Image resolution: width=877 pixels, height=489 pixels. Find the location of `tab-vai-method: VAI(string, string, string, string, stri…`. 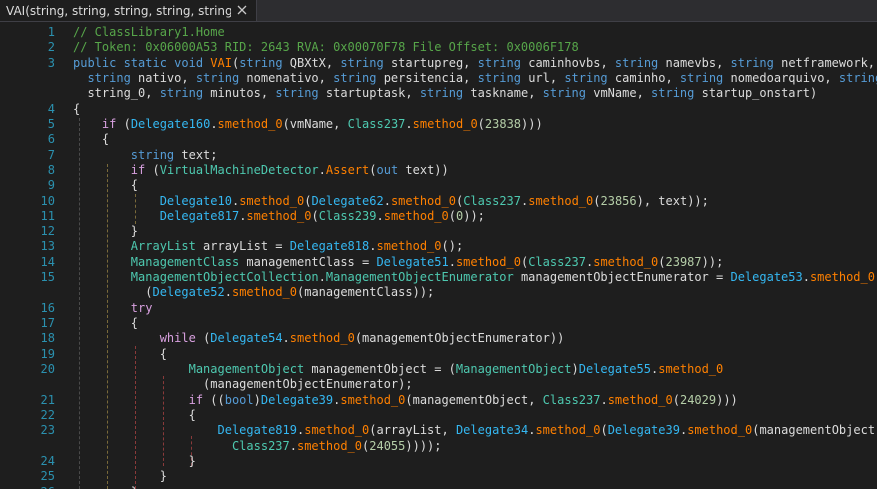

tab-vai-method: VAI(string, string, string, string, stri… is located at coordinates (128, 10).